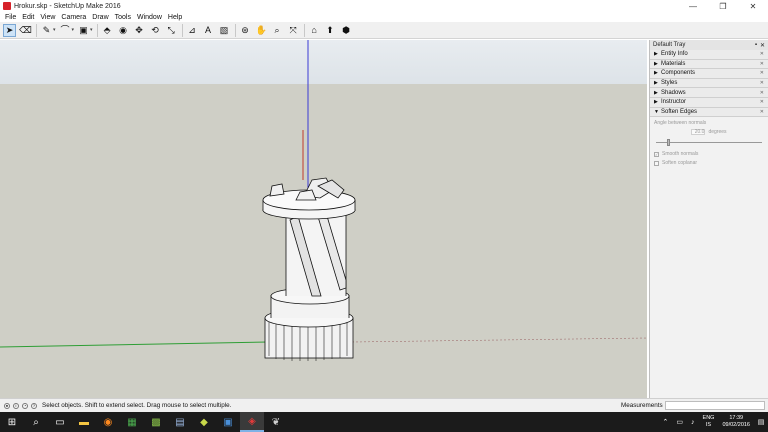 Image resolution: width=768 pixels, height=432 pixels. Describe the element at coordinates (28, 17) in the screenshot. I see `menu-edit: Edit` at that location.